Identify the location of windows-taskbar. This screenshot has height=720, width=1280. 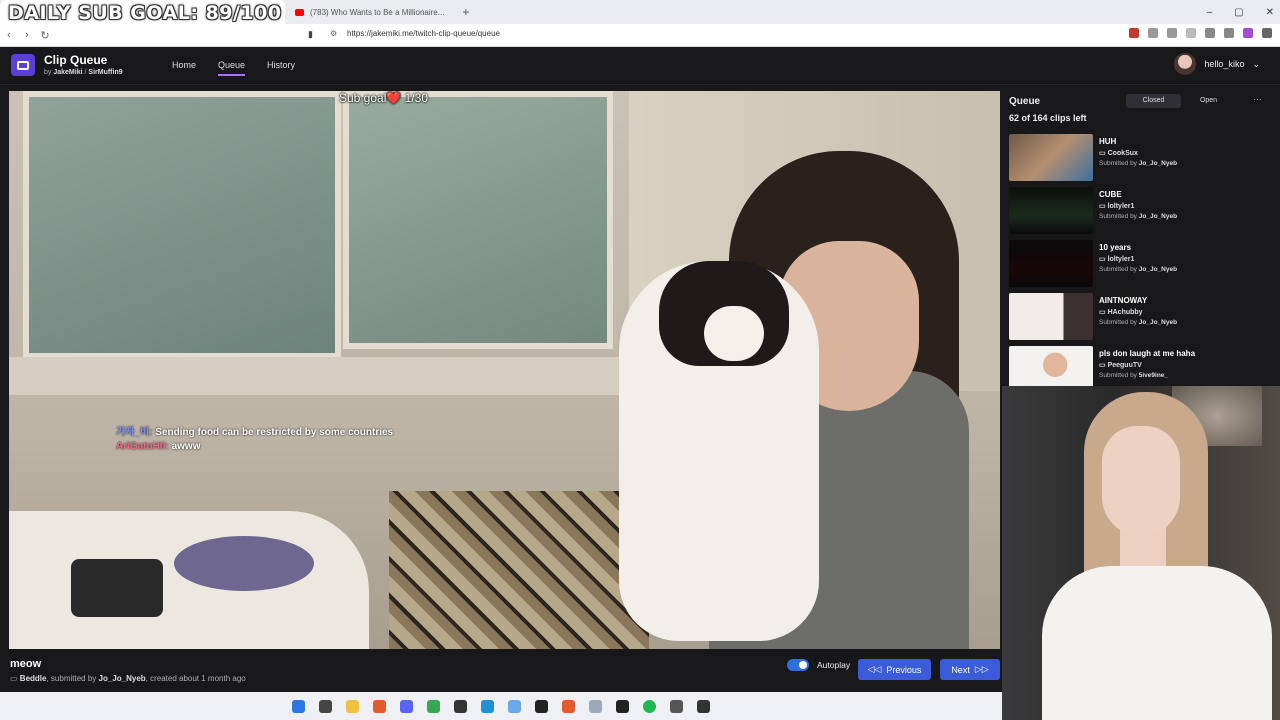
(501, 706).